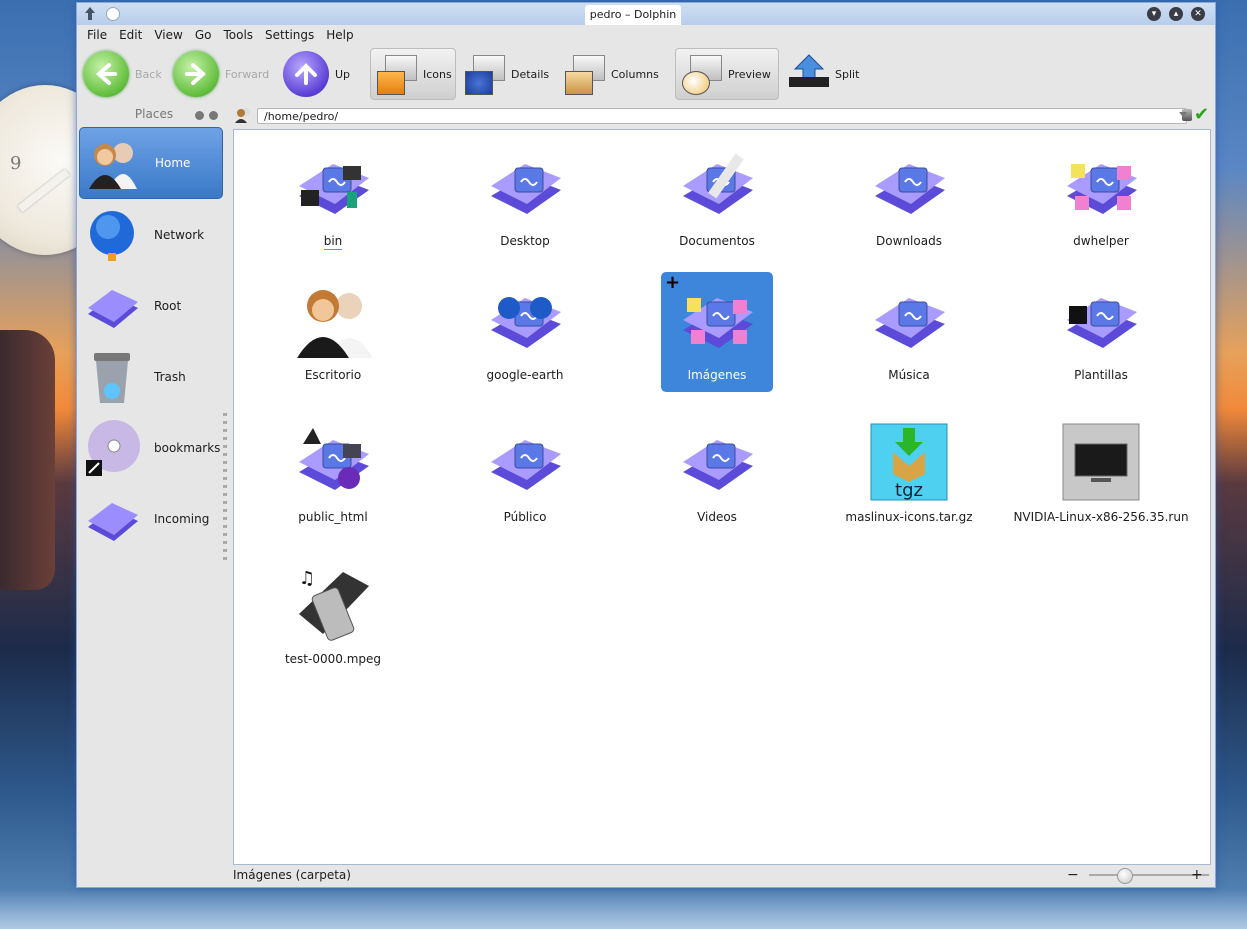  I want to click on minimize-button: ▾, so click(1154, 14).